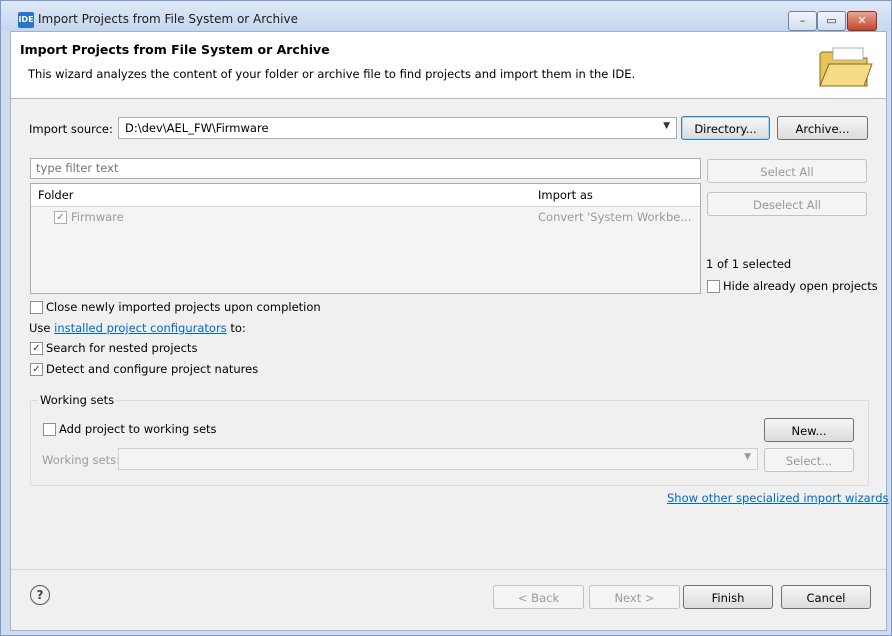 Image resolution: width=892 pixels, height=636 pixels. I want to click on minimize-button: –, so click(802, 21).